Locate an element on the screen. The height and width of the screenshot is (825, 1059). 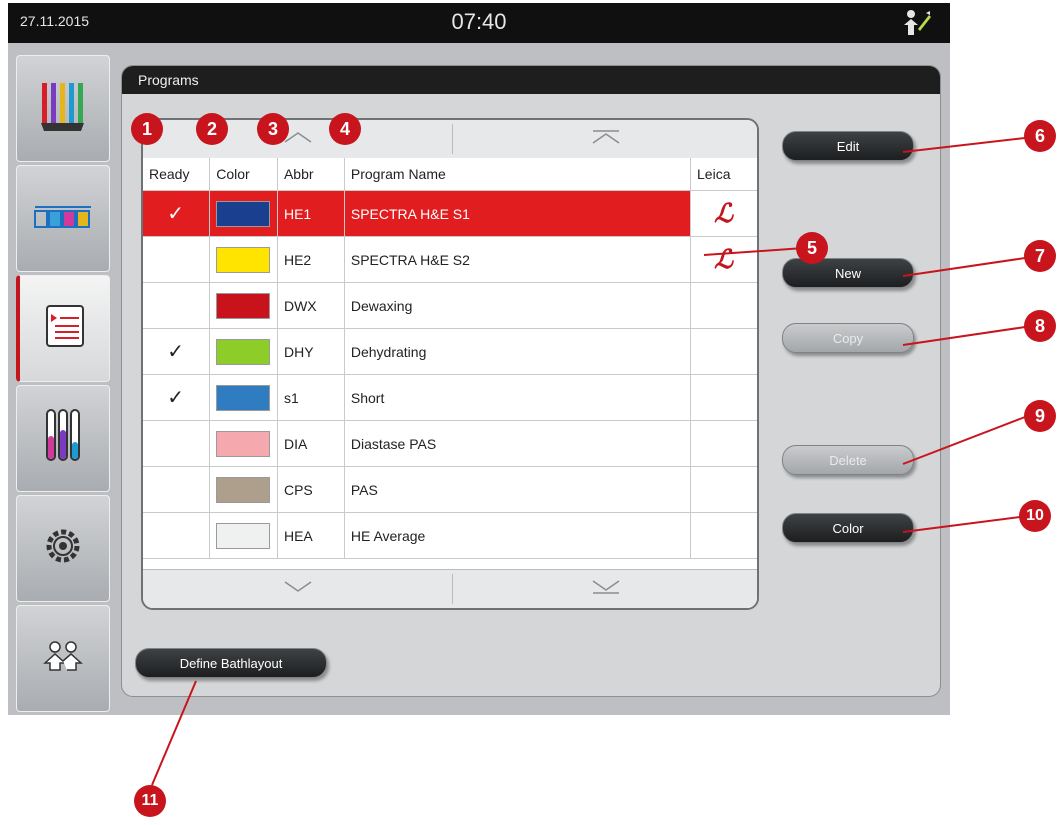
callout-4: 4 is located at coordinates (345, 129).